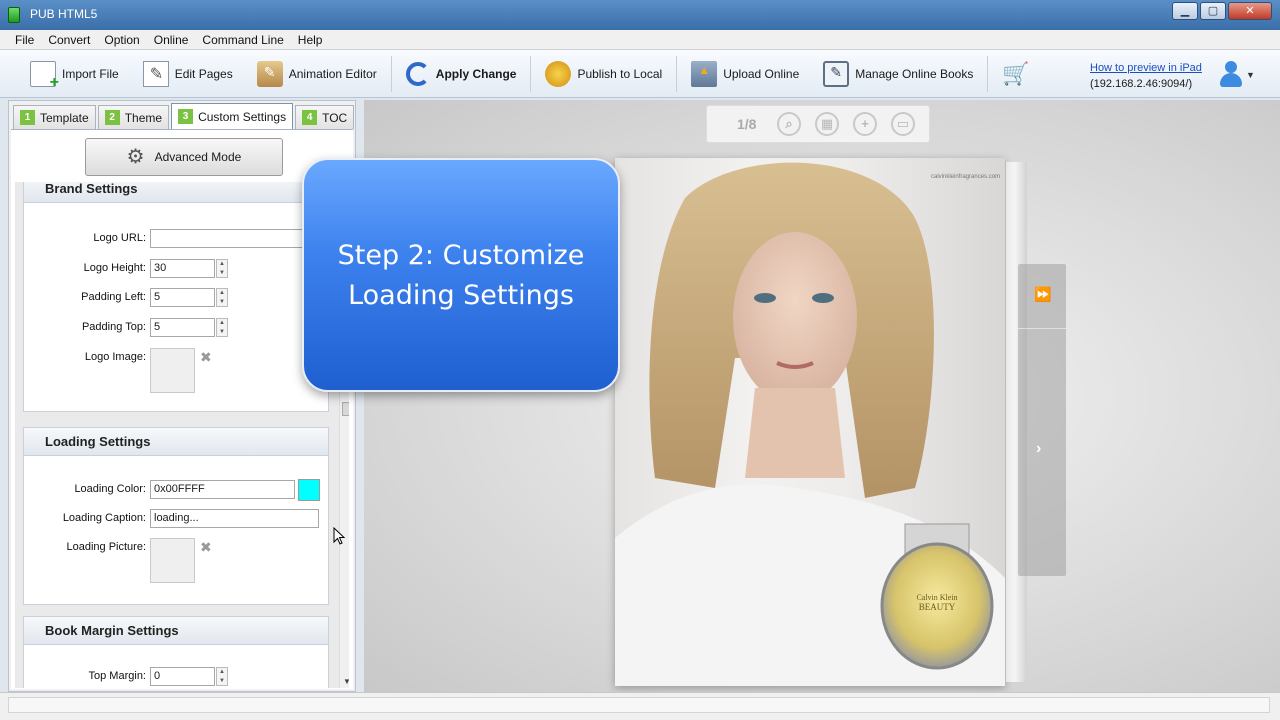 This screenshot has width=1280, height=720. Describe the element at coordinates (640, 706) in the screenshot. I see `status-bar` at that location.